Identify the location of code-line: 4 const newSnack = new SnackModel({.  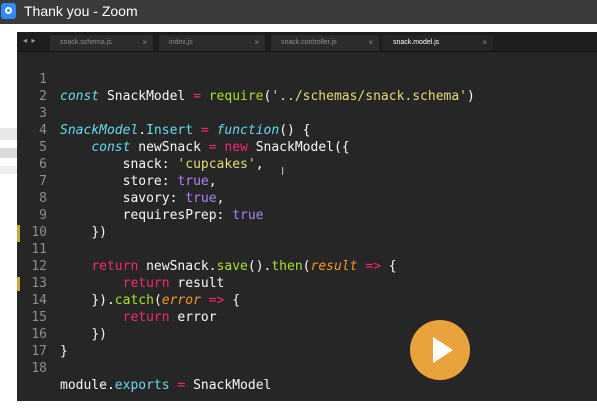
(183, 130).